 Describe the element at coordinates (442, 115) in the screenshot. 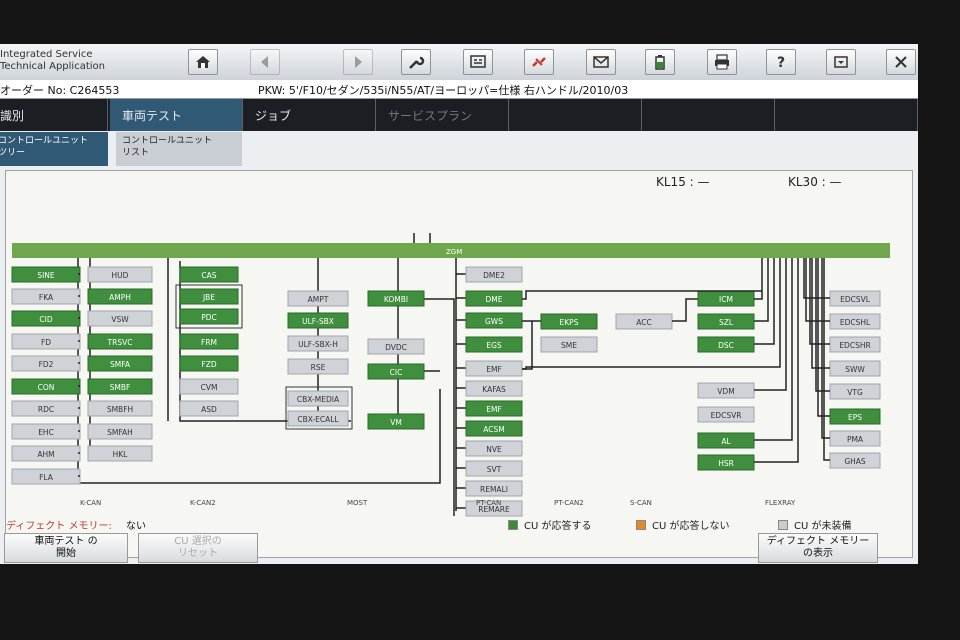

I see `tab-service-plan: サービスプラン` at that location.